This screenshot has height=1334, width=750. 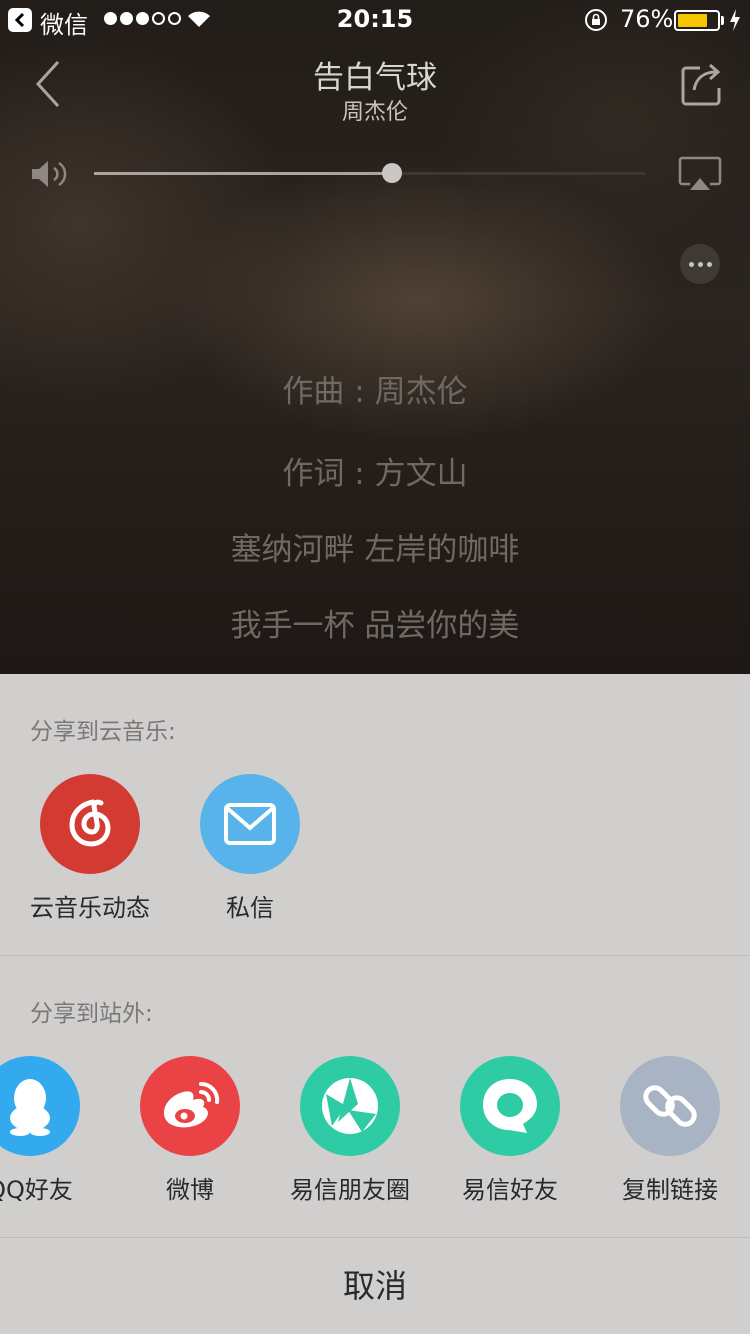 I want to click on battery-icon, so click(x=697, y=20).